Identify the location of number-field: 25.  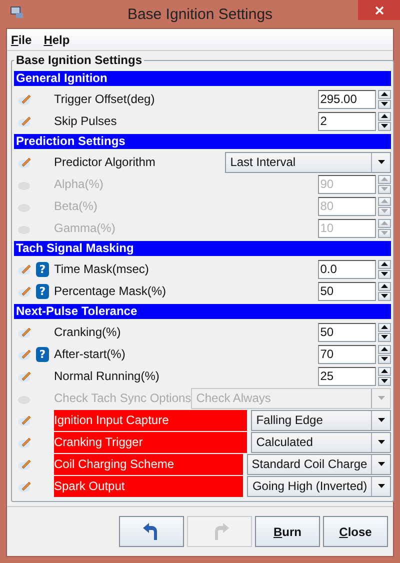
(347, 376).